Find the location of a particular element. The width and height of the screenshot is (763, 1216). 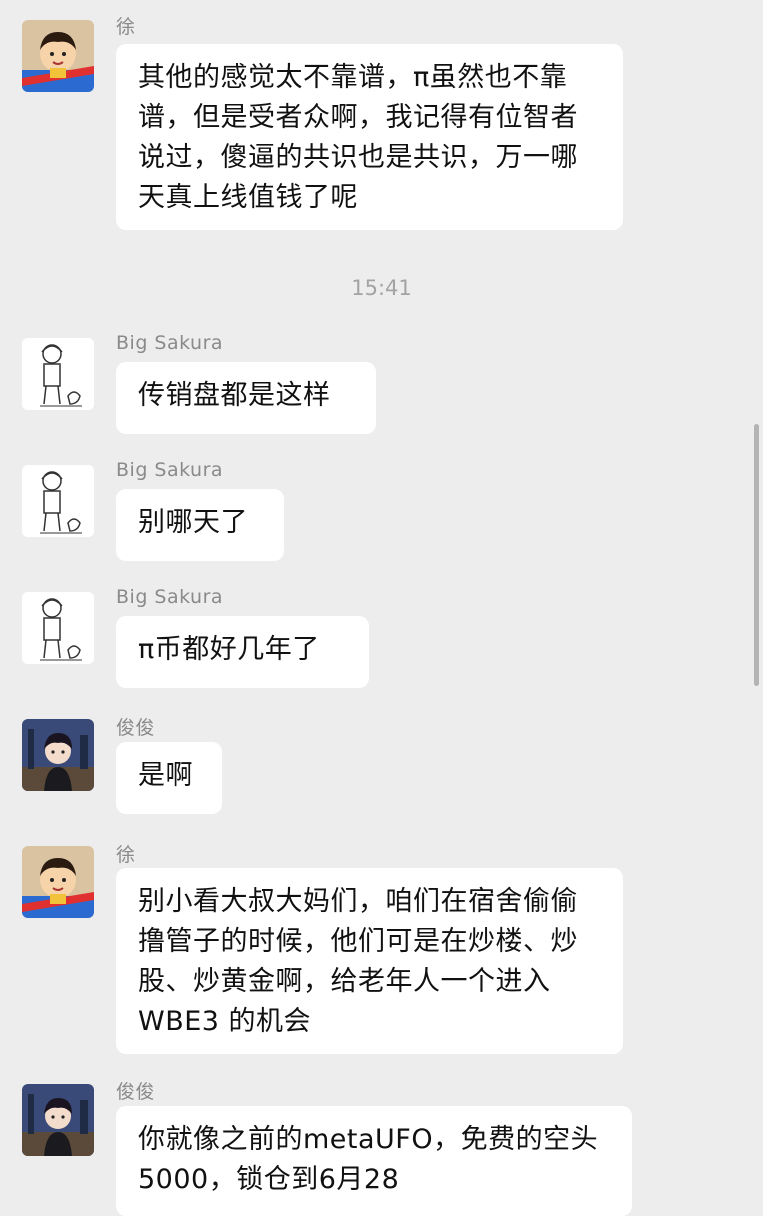

message-bubble: 传销盘都是这样 is located at coordinates (246, 398).